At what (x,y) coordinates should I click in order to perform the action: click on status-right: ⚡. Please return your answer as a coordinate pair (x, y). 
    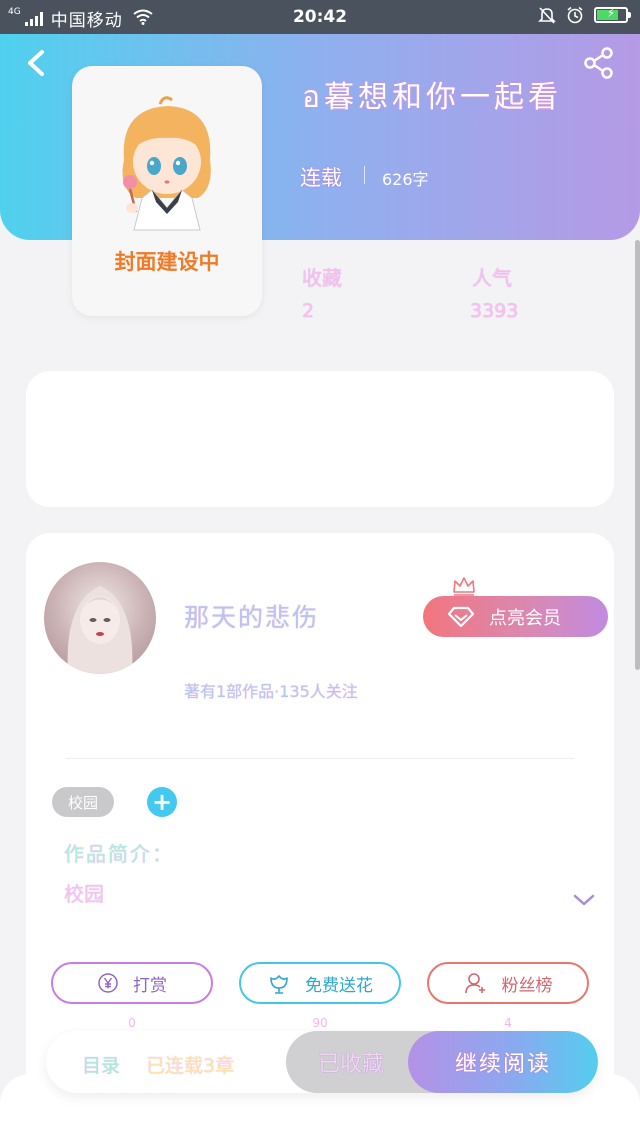
    Looking at the image, I should click on (584, 15).